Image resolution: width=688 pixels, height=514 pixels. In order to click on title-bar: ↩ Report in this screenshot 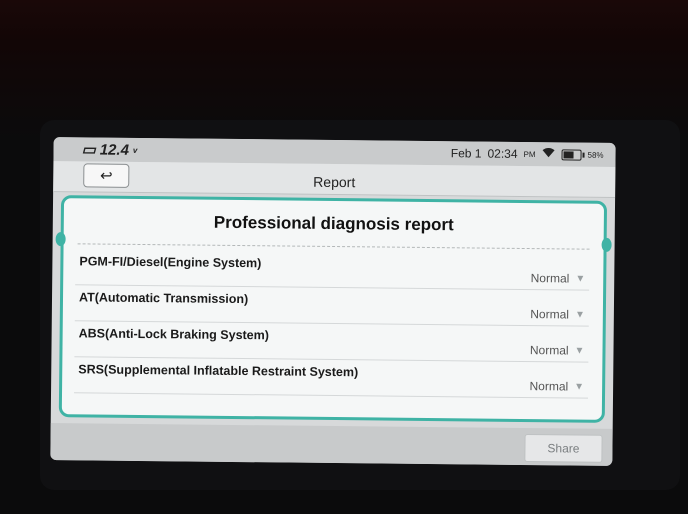, I will do `click(334, 179)`.